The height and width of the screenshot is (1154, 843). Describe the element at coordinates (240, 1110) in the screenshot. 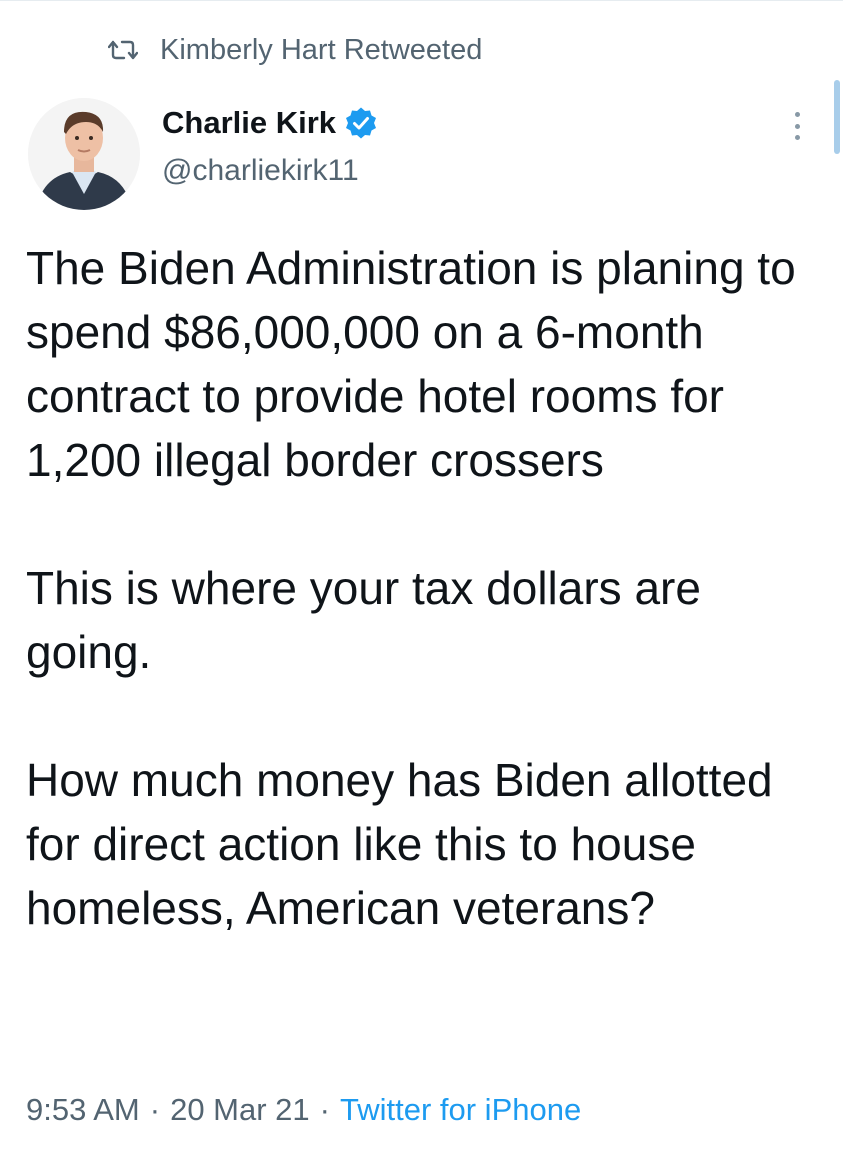

I see `tweet-date: 20 Mar 21` at that location.